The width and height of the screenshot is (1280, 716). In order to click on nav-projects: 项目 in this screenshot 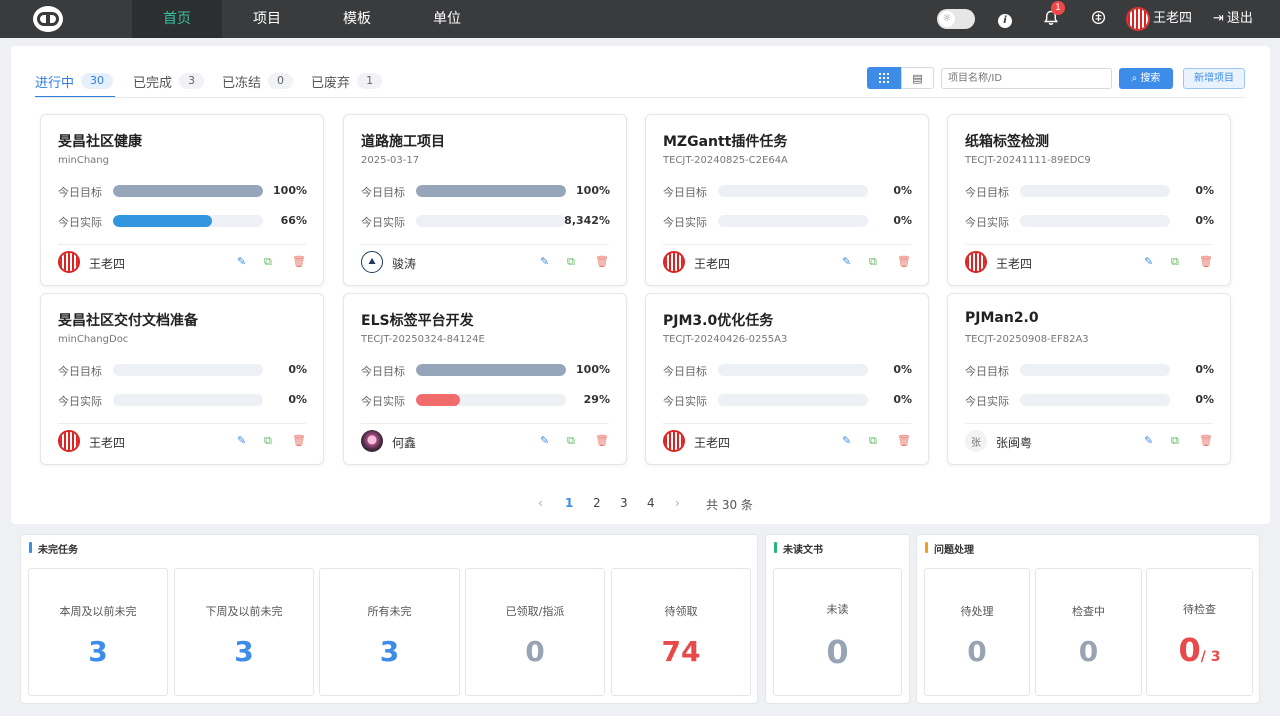, I will do `click(267, 19)`.